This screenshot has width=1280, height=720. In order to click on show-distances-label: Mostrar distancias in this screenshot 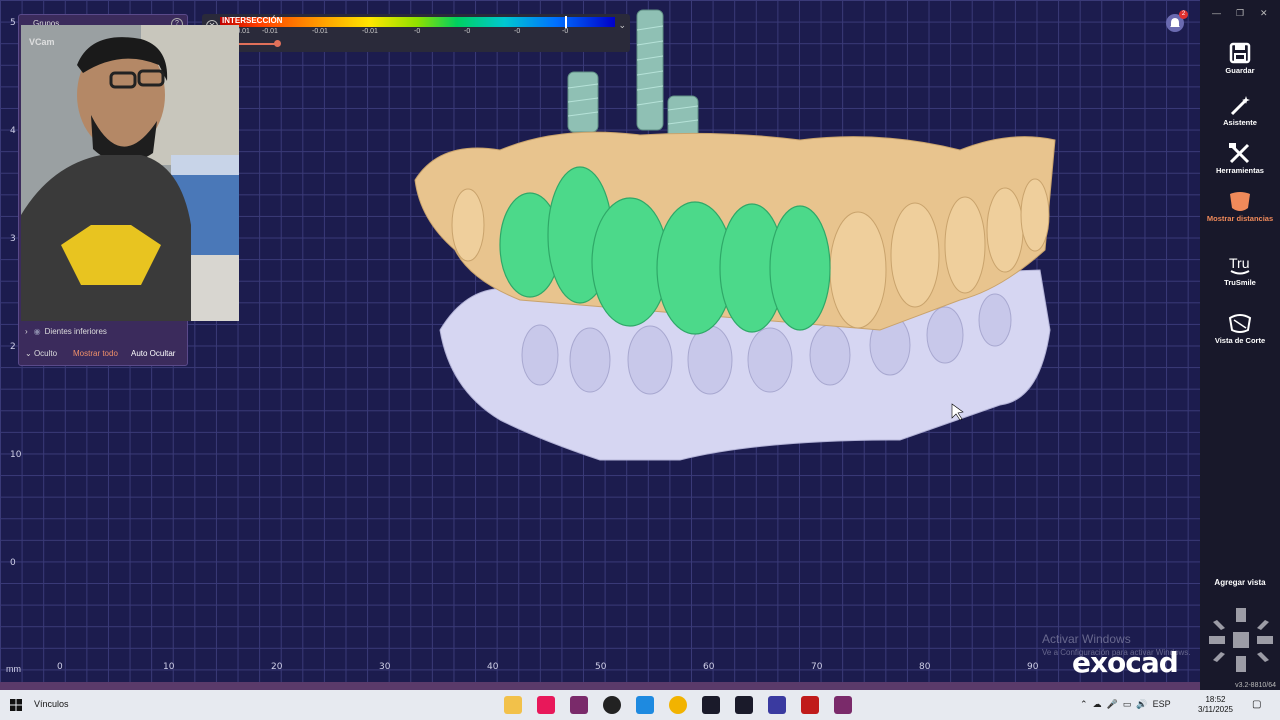, I will do `click(1240, 218)`.